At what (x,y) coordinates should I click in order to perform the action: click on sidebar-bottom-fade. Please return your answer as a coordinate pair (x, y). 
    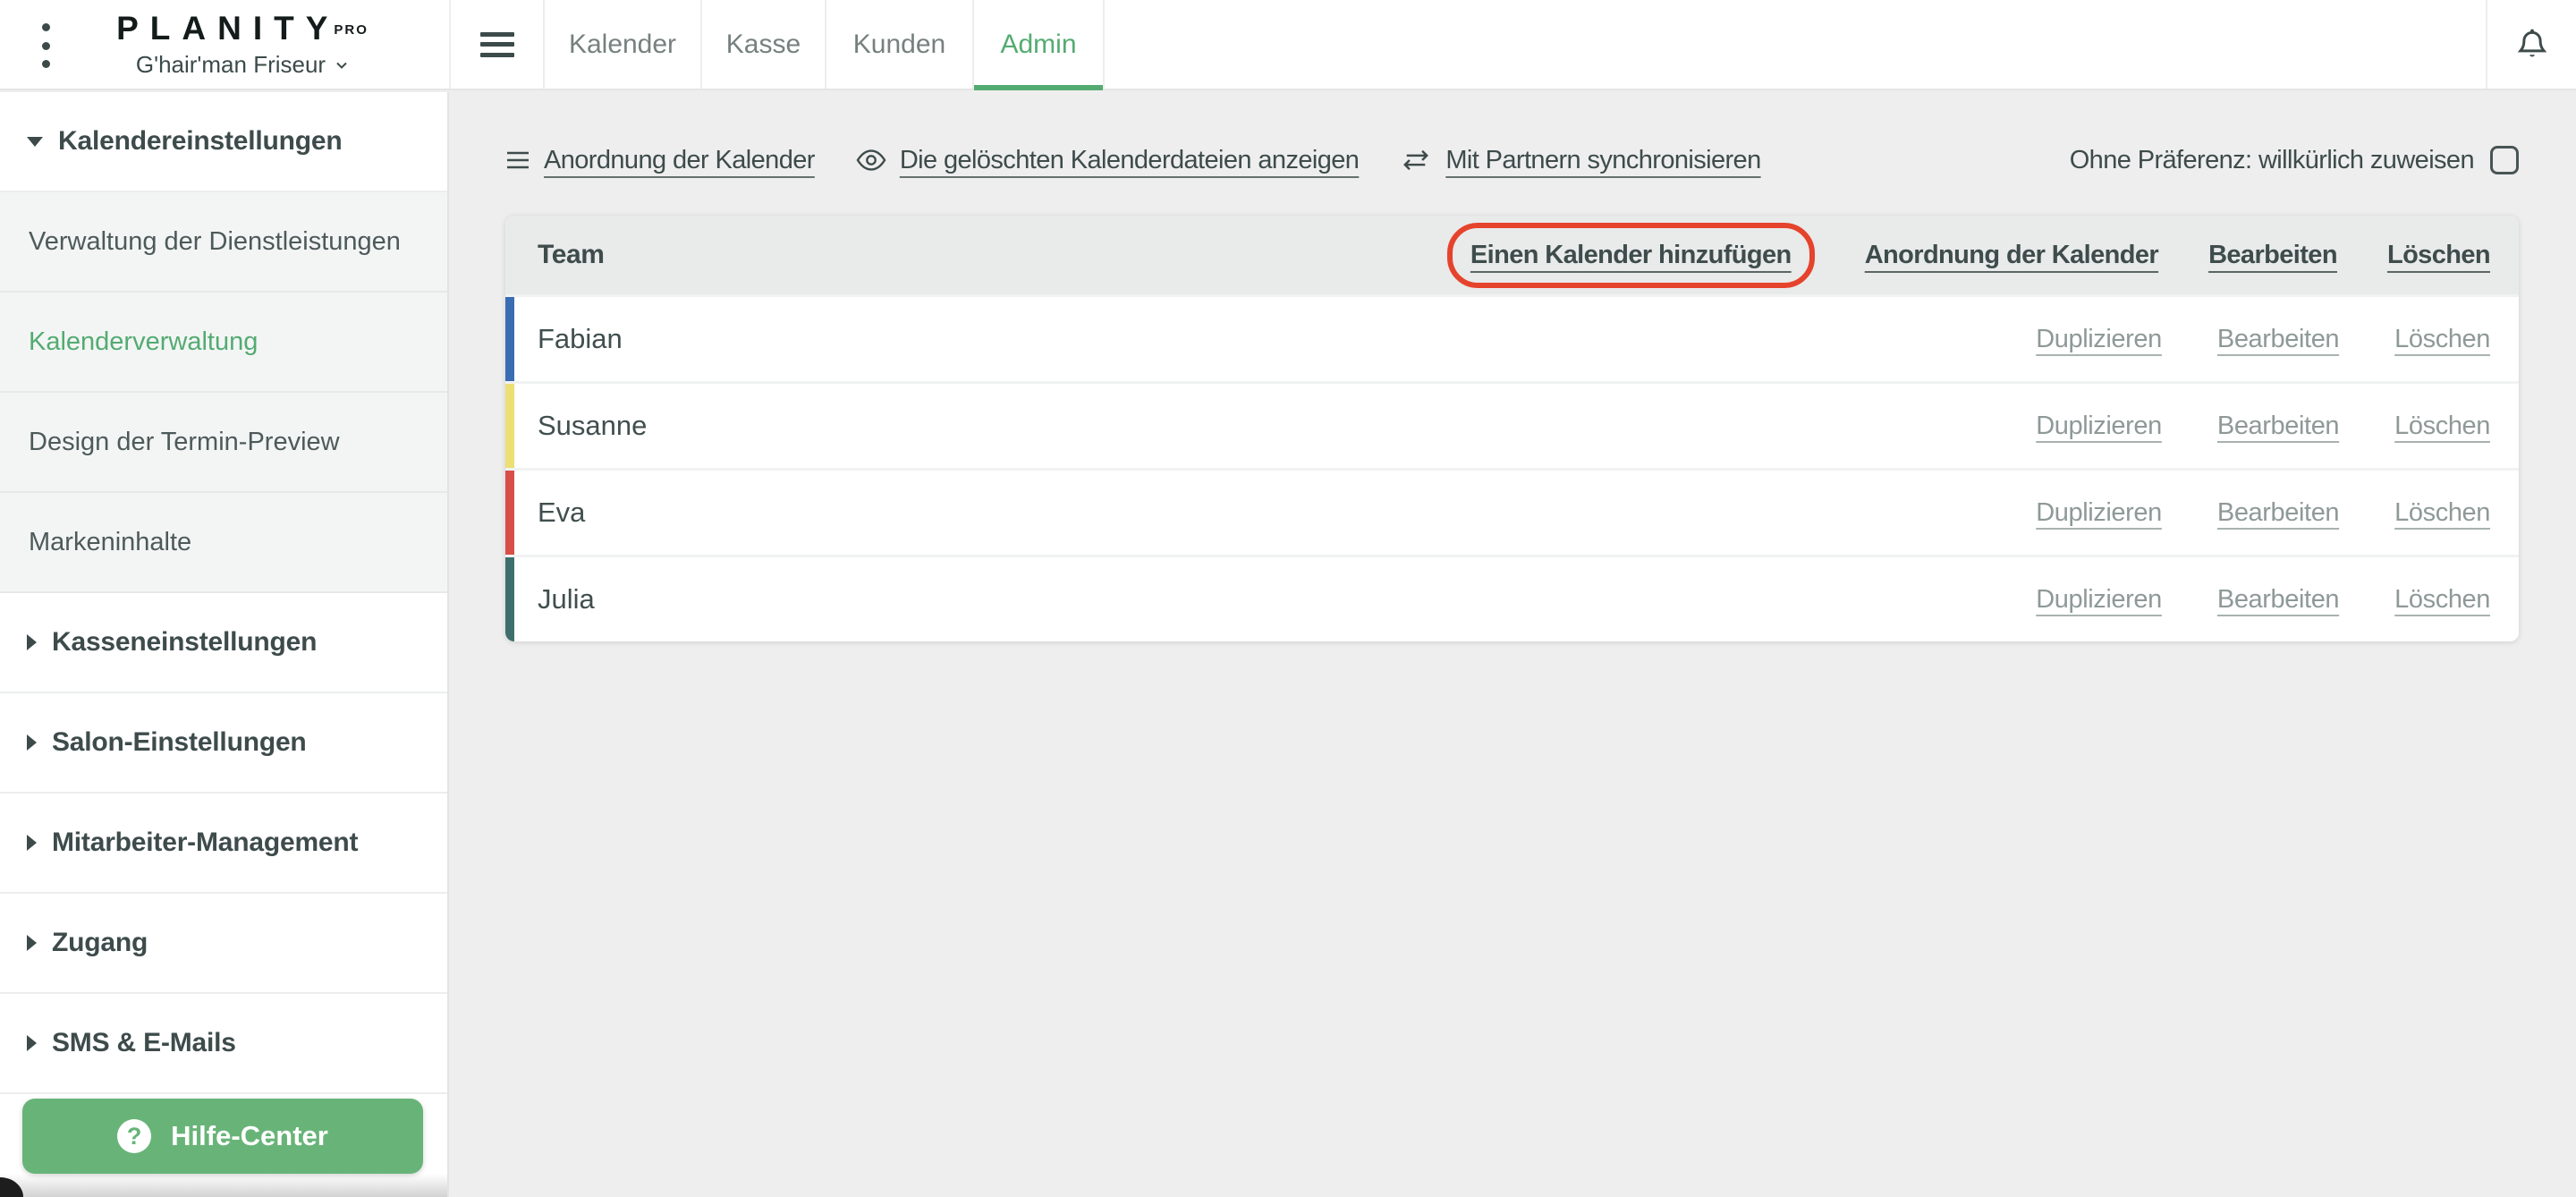
    Looking at the image, I should click on (223, 1186).